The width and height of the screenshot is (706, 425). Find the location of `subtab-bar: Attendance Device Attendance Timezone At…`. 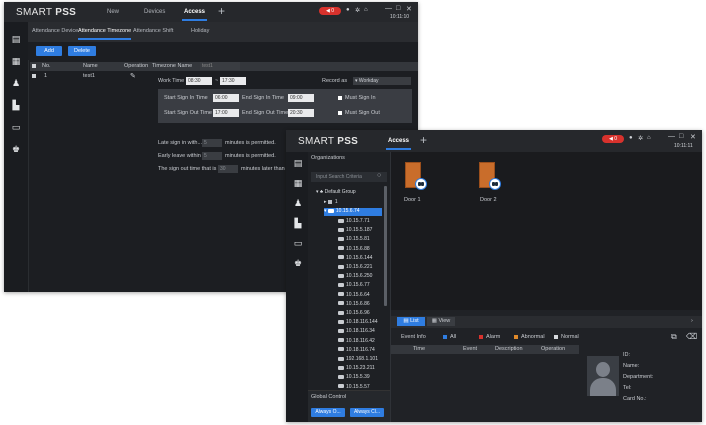

subtab-bar: Attendance Device Attendance Timezone At… is located at coordinates (223, 32).